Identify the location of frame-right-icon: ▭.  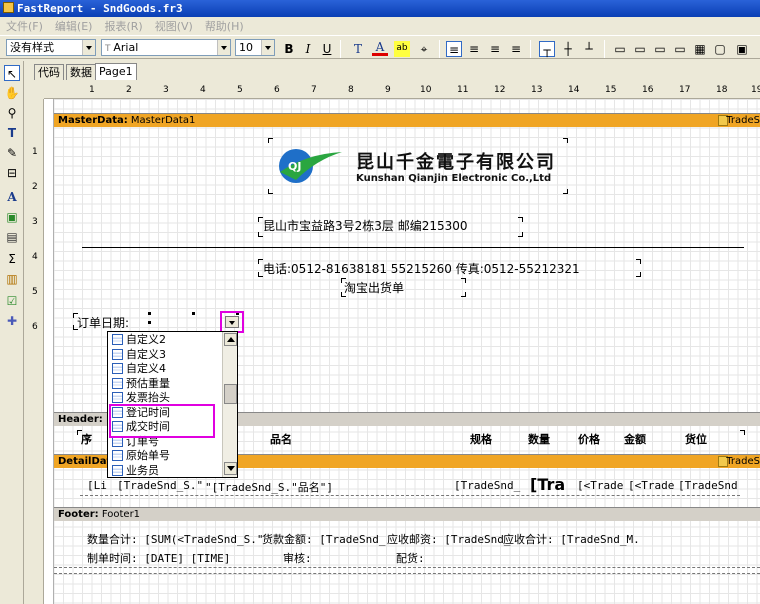
(680, 49).